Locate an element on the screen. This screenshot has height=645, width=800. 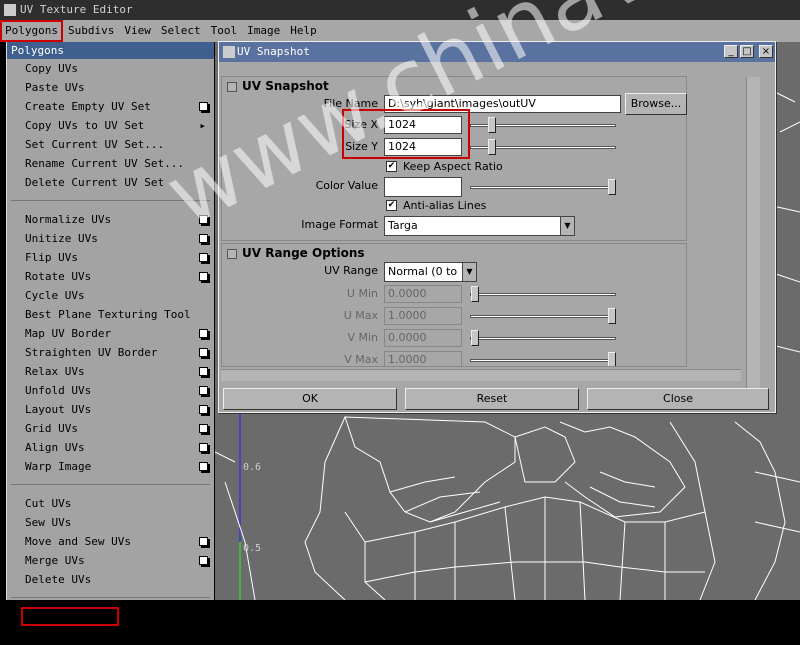
menu-separator is located at coordinates (110, 480).